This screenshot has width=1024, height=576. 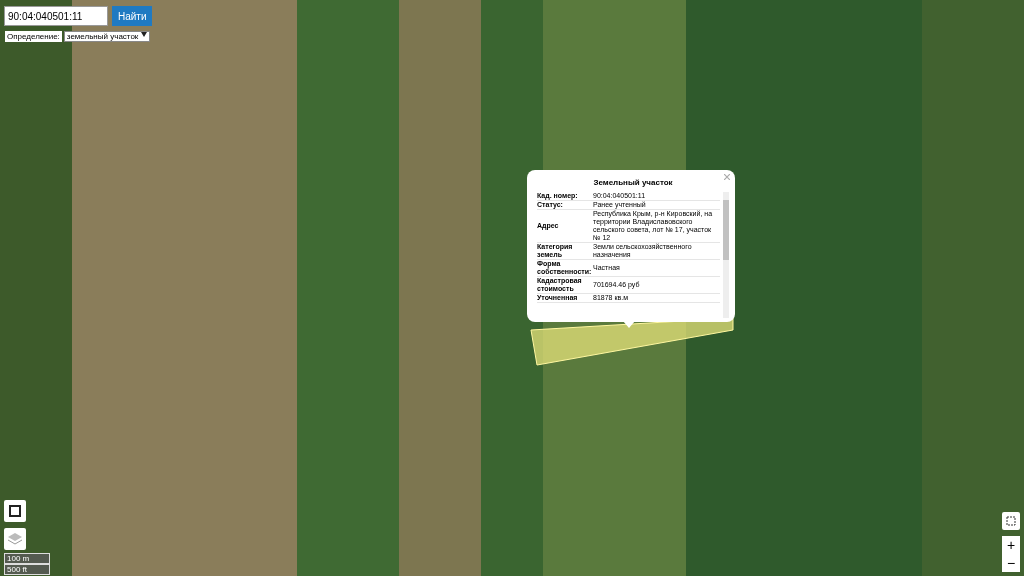 I want to click on definition-label: Определение:, so click(x=33, y=36).